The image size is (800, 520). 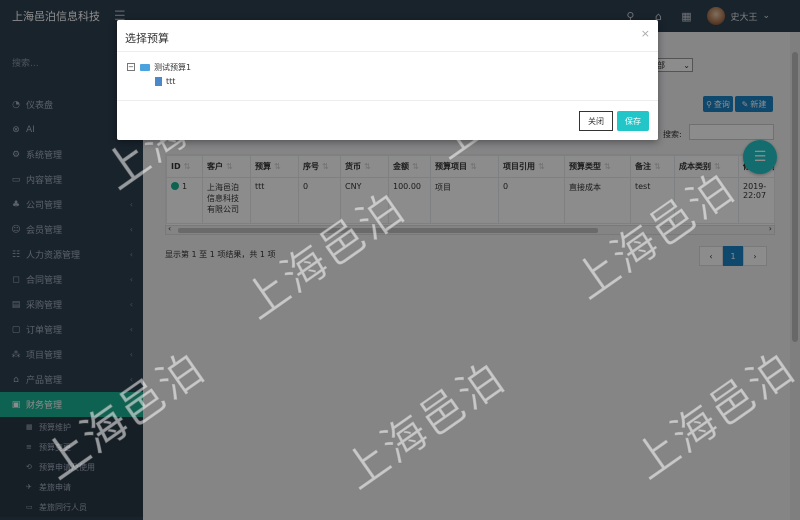 What do you see at coordinates (172, 67) in the screenshot?
I see `tree-node-root-label: 测试预算1` at bounding box center [172, 67].